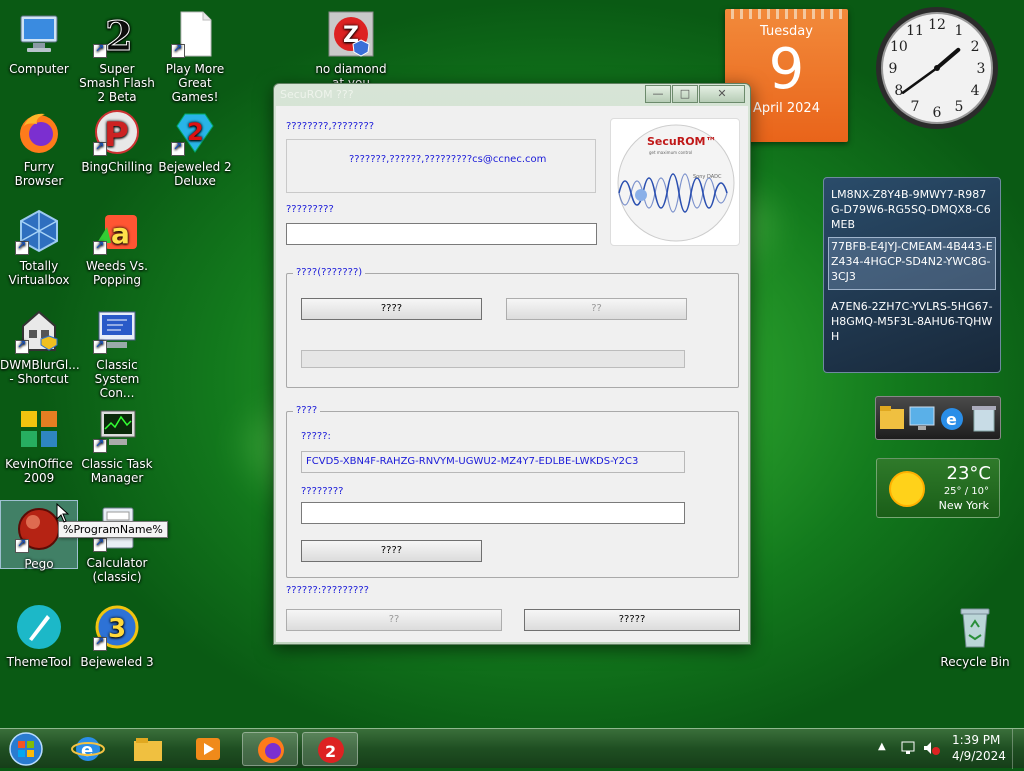 The image size is (1024, 771). What do you see at coordinates (316, 436) in the screenshot?
I see `code-label: ?????:` at bounding box center [316, 436].